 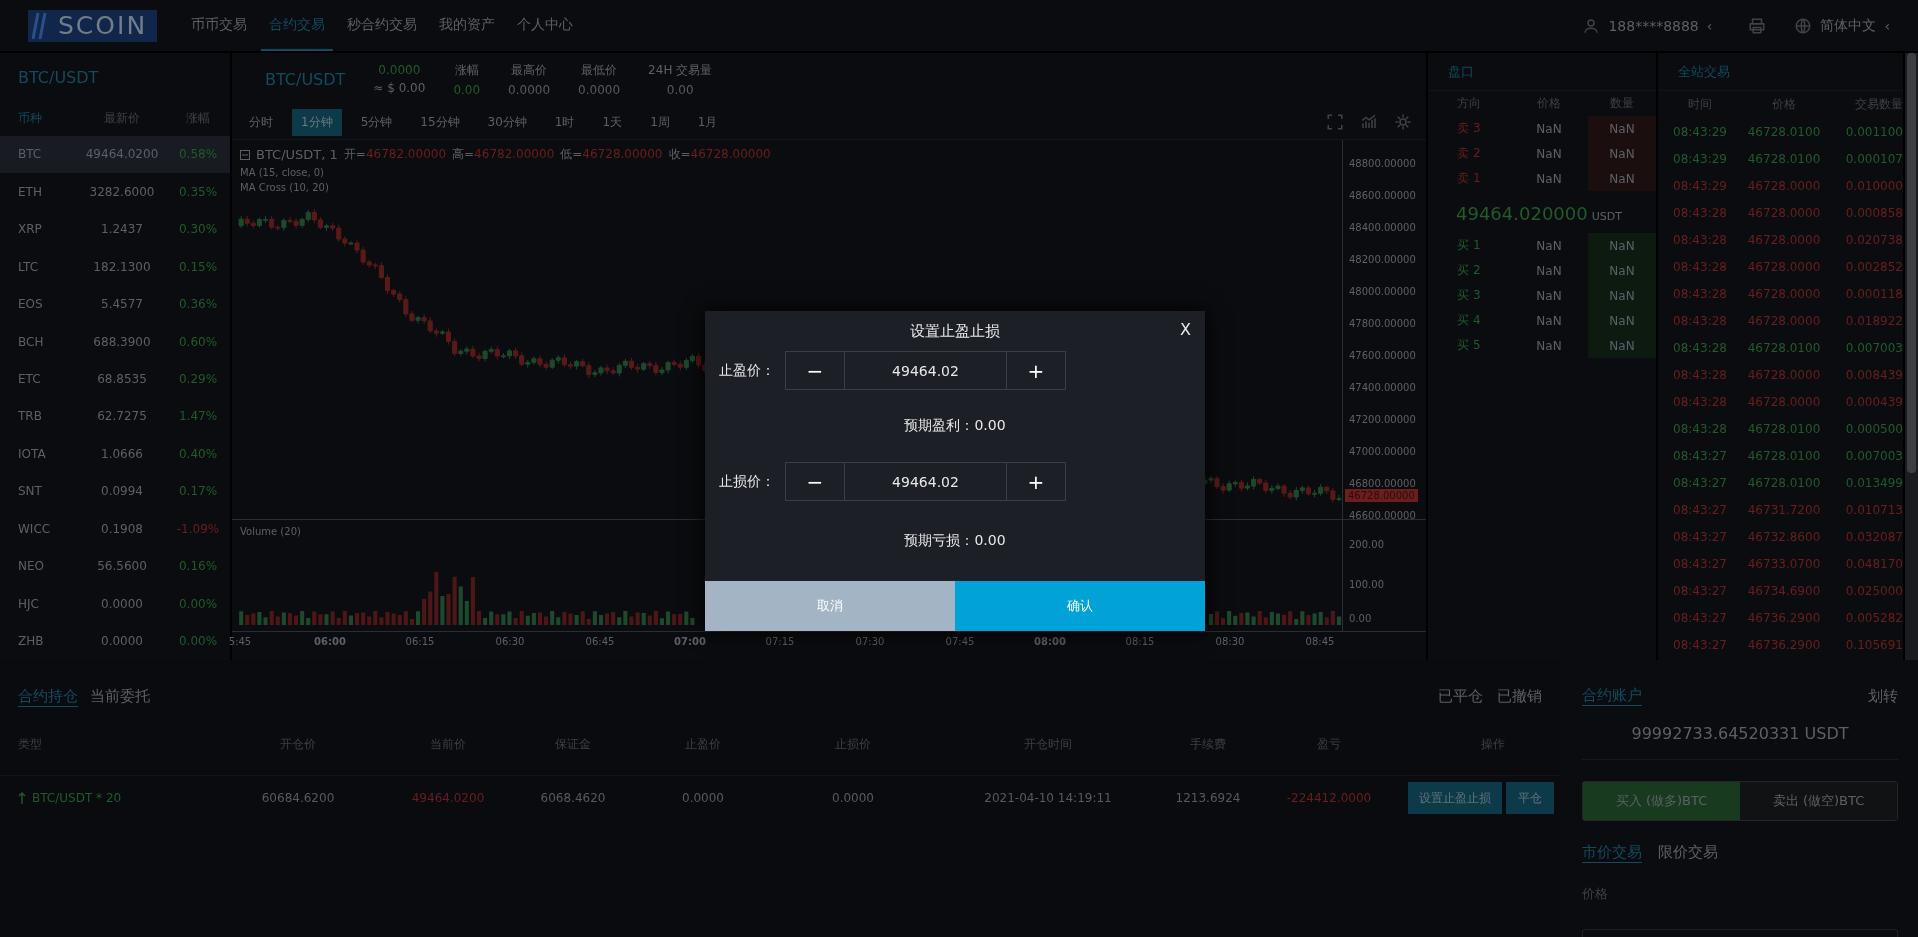 I want to click on scrollbar, so click(x=1911, y=356).